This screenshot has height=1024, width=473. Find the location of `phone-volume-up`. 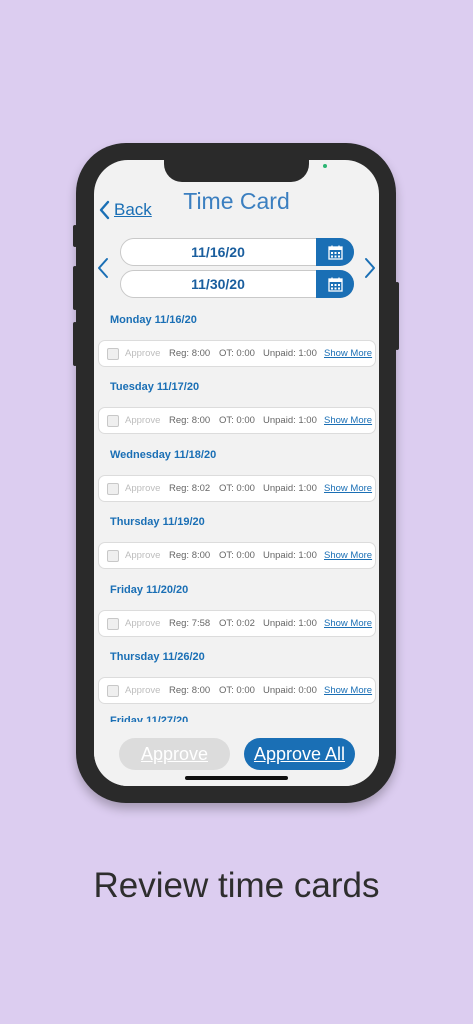

phone-volume-up is located at coordinates (75, 288).